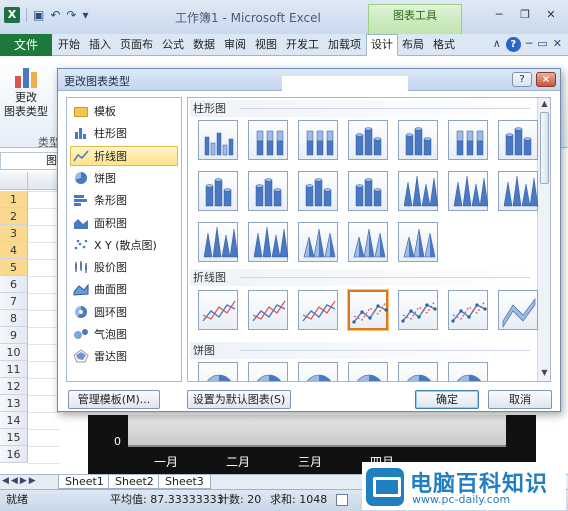  I want to click on ribbon-tab: 插入, so click(100, 45).